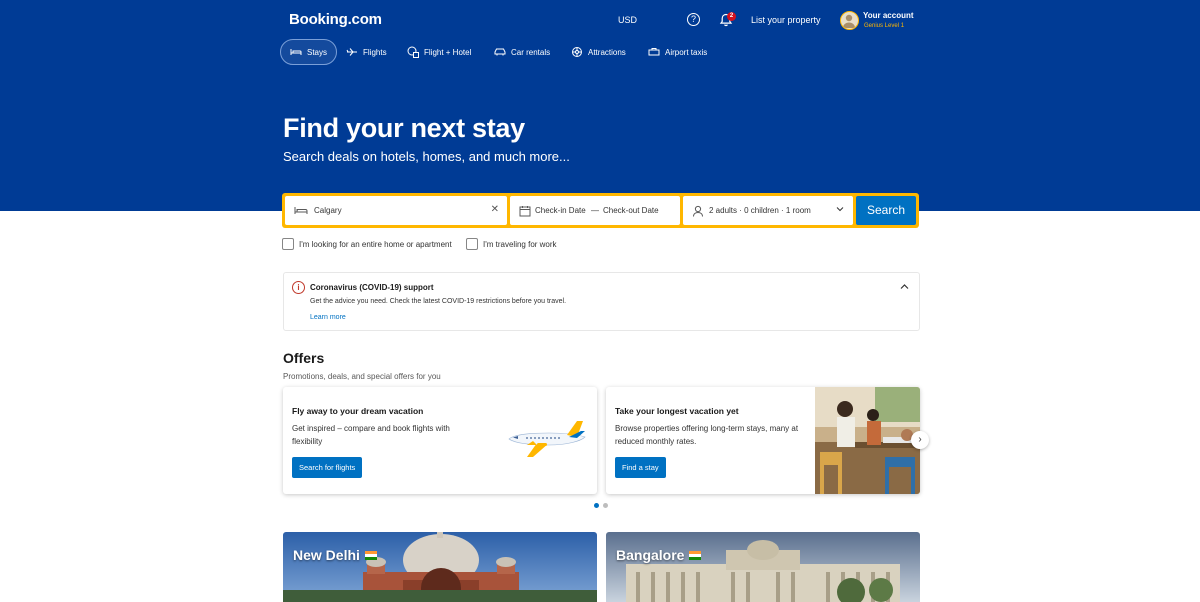  I want to click on checkout-placeholder: Check-out Date, so click(631, 210).